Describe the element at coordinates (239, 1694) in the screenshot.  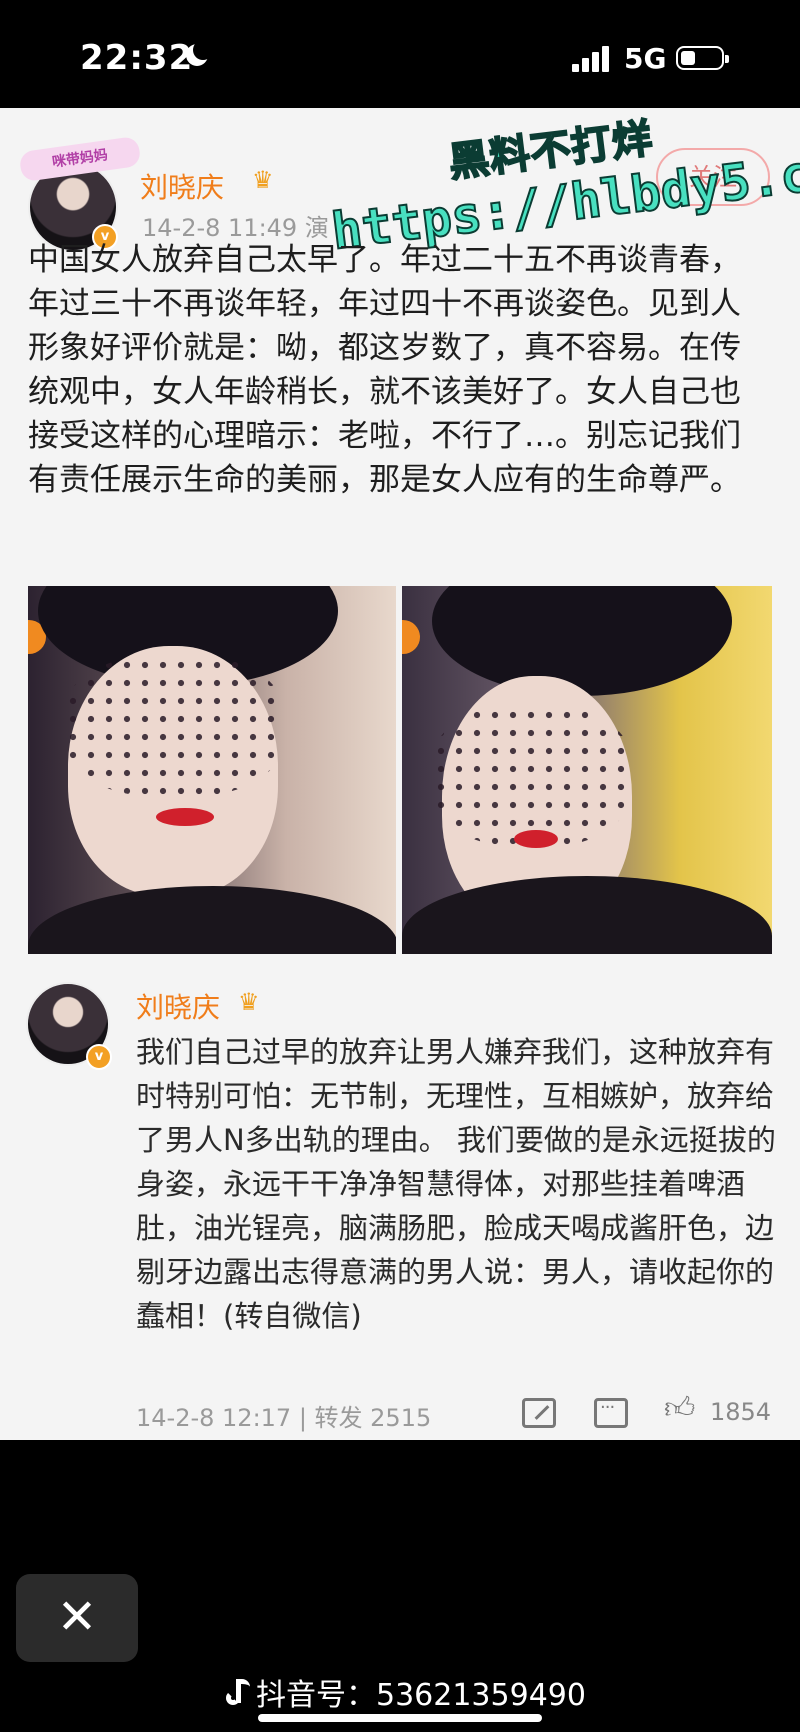
I see `tiktok-logo-icon` at that location.